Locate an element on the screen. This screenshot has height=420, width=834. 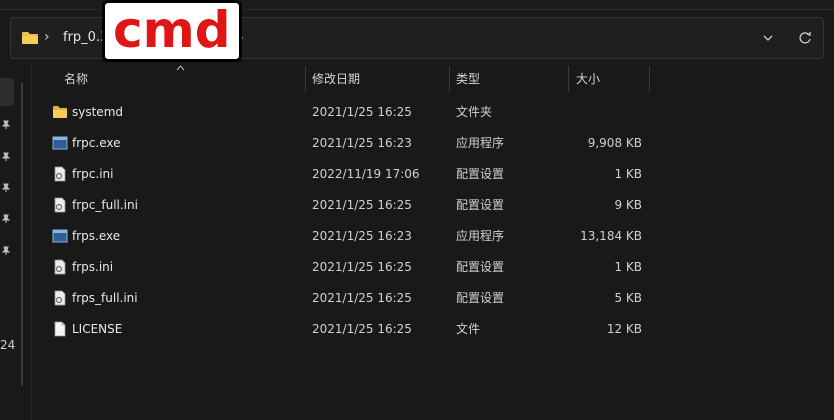
file-row: frpc.exe 2021/1/25 16:23 应用程序 9,908 KB is located at coordinates (350, 143).